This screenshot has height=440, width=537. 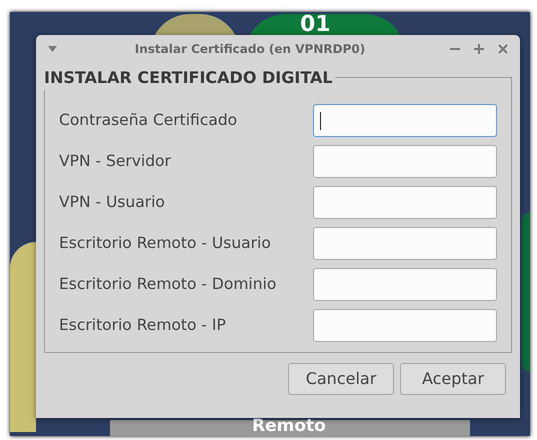 I want to click on wallpaper-label: 01, so click(x=315, y=25).